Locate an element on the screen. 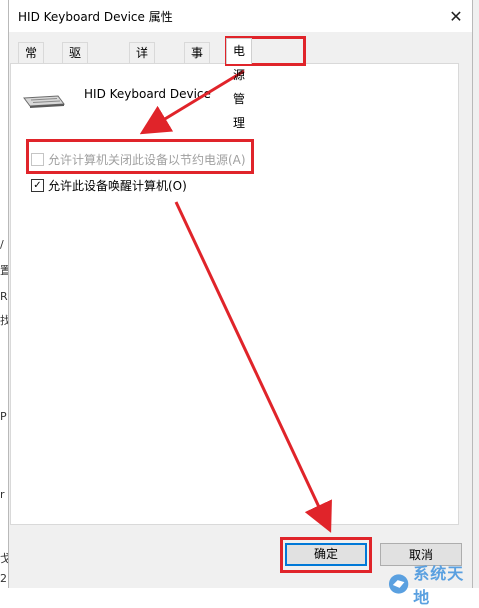 The width and height of the screenshot is (479, 608). watermark-text: 系统天地 is located at coordinates (439, 585).